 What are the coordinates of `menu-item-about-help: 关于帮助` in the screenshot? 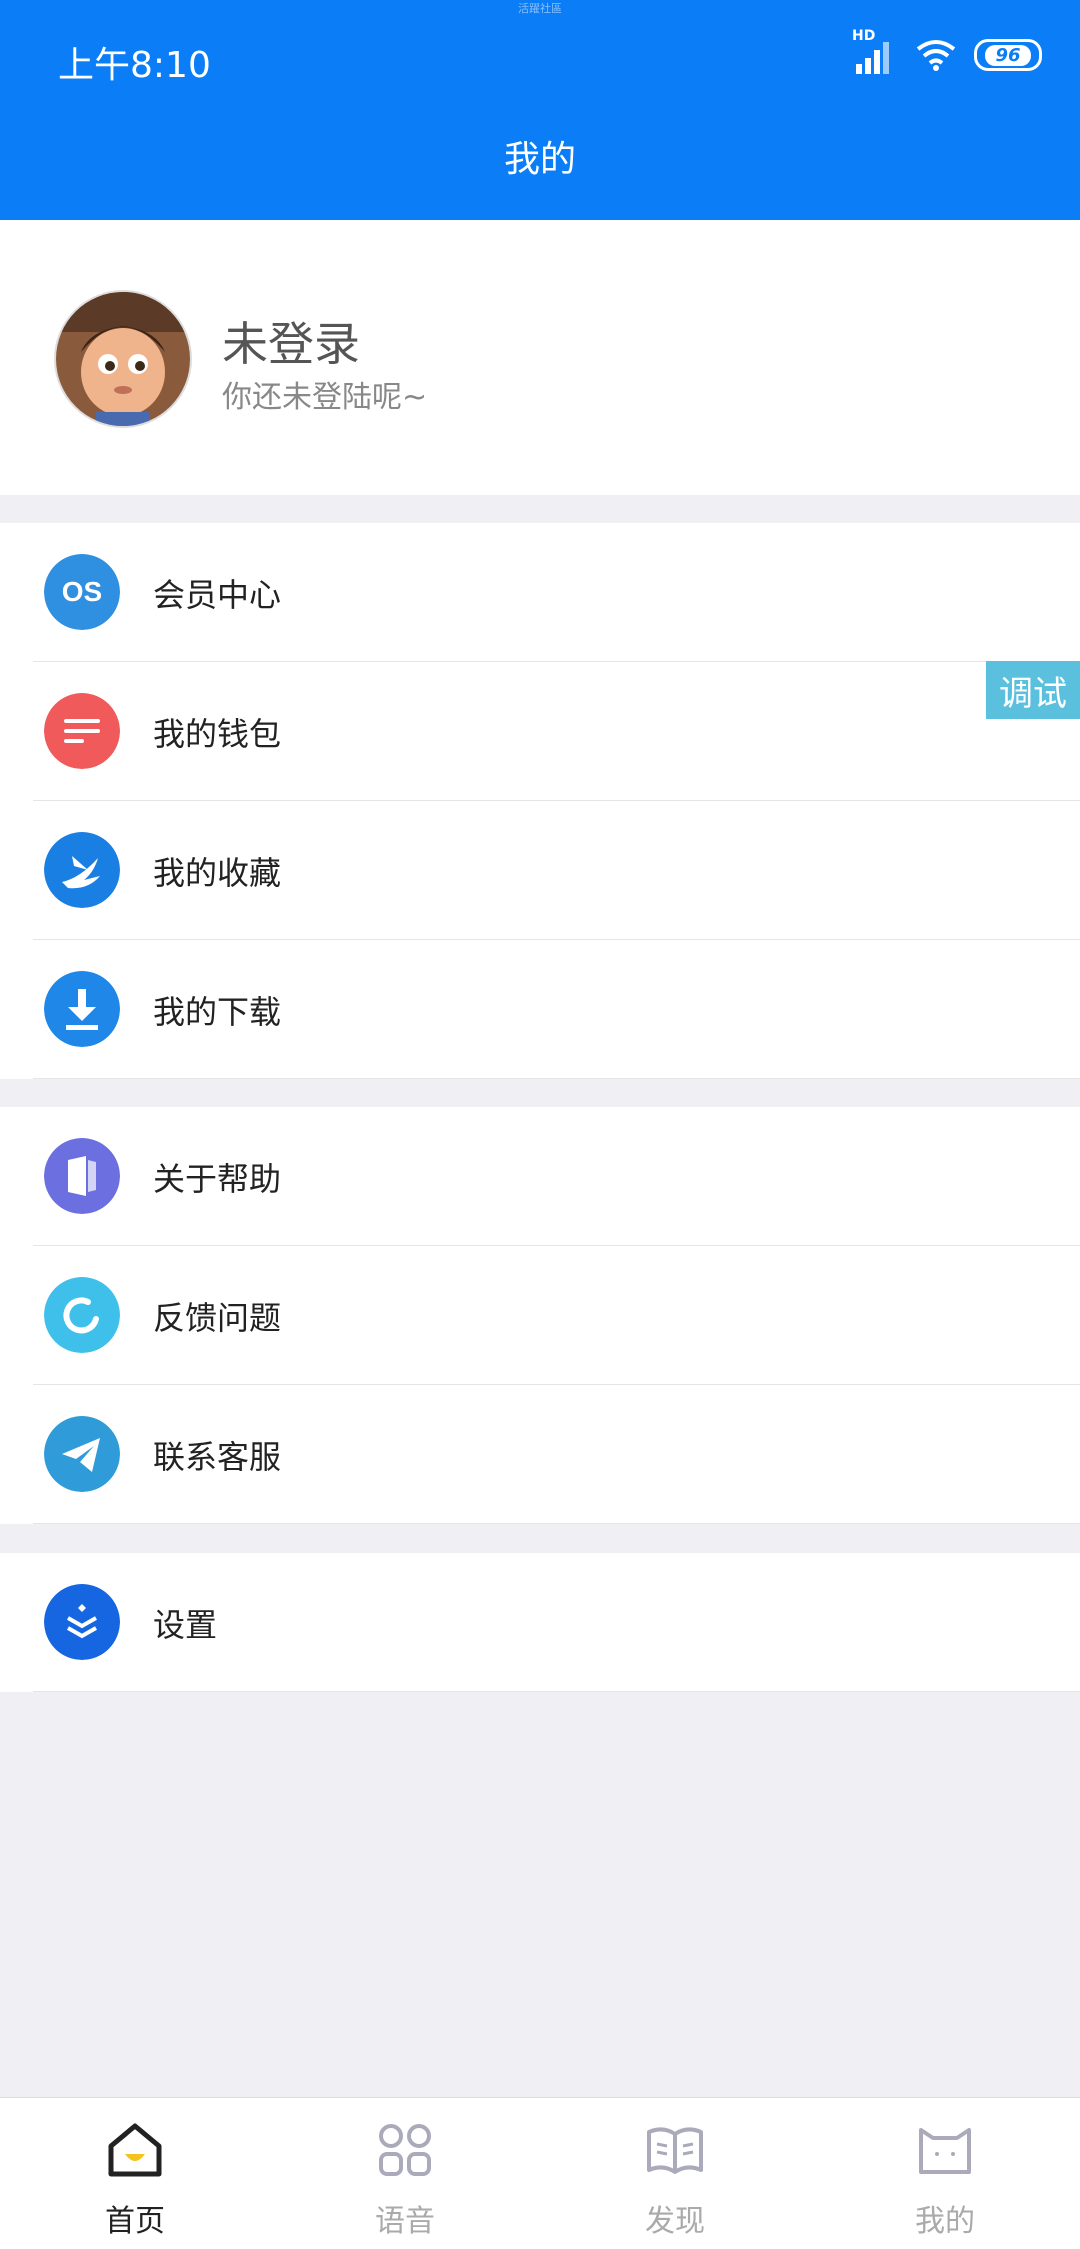 It's located at (540, 1176).